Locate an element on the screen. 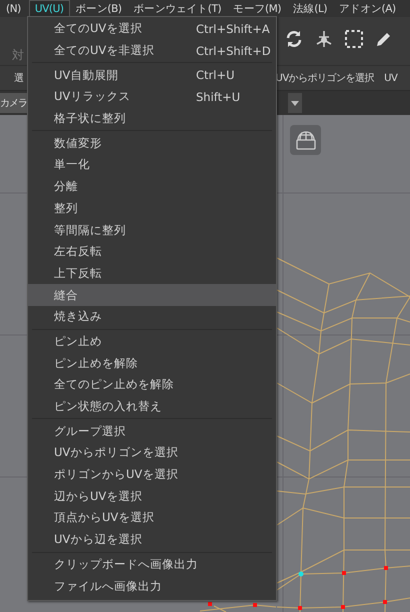 The image size is (410, 612). shortcut-label: Ctrl+Shift+D is located at coordinates (234, 51).